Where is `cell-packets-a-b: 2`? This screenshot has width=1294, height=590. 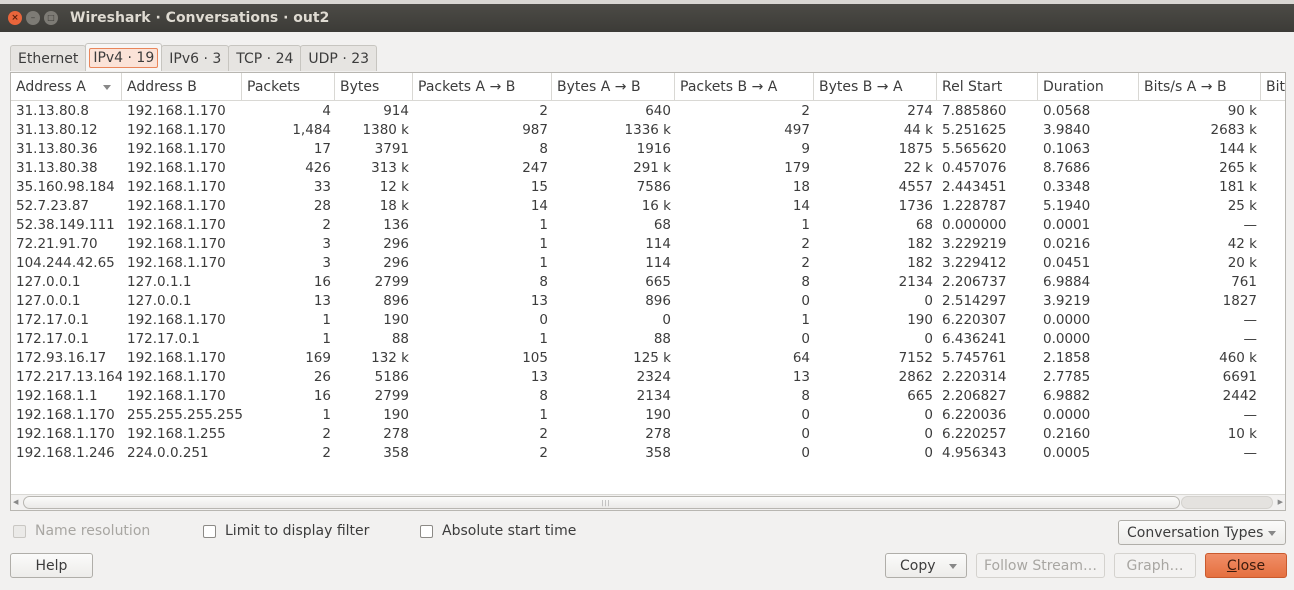
cell-packets-a-b: 2 is located at coordinates (543, 111).